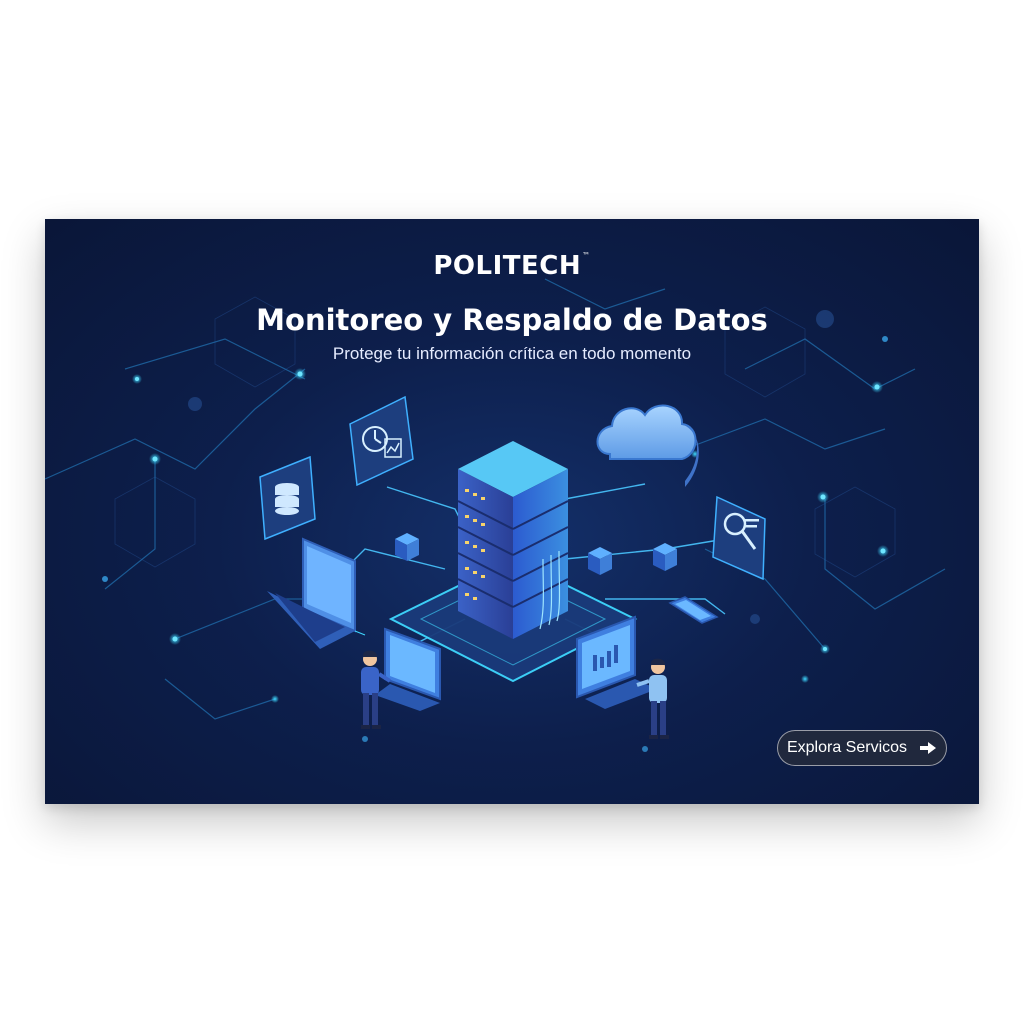 This screenshot has height=1024, width=1024. What do you see at coordinates (287, 498) in the screenshot?
I see `database-icon` at bounding box center [287, 498].